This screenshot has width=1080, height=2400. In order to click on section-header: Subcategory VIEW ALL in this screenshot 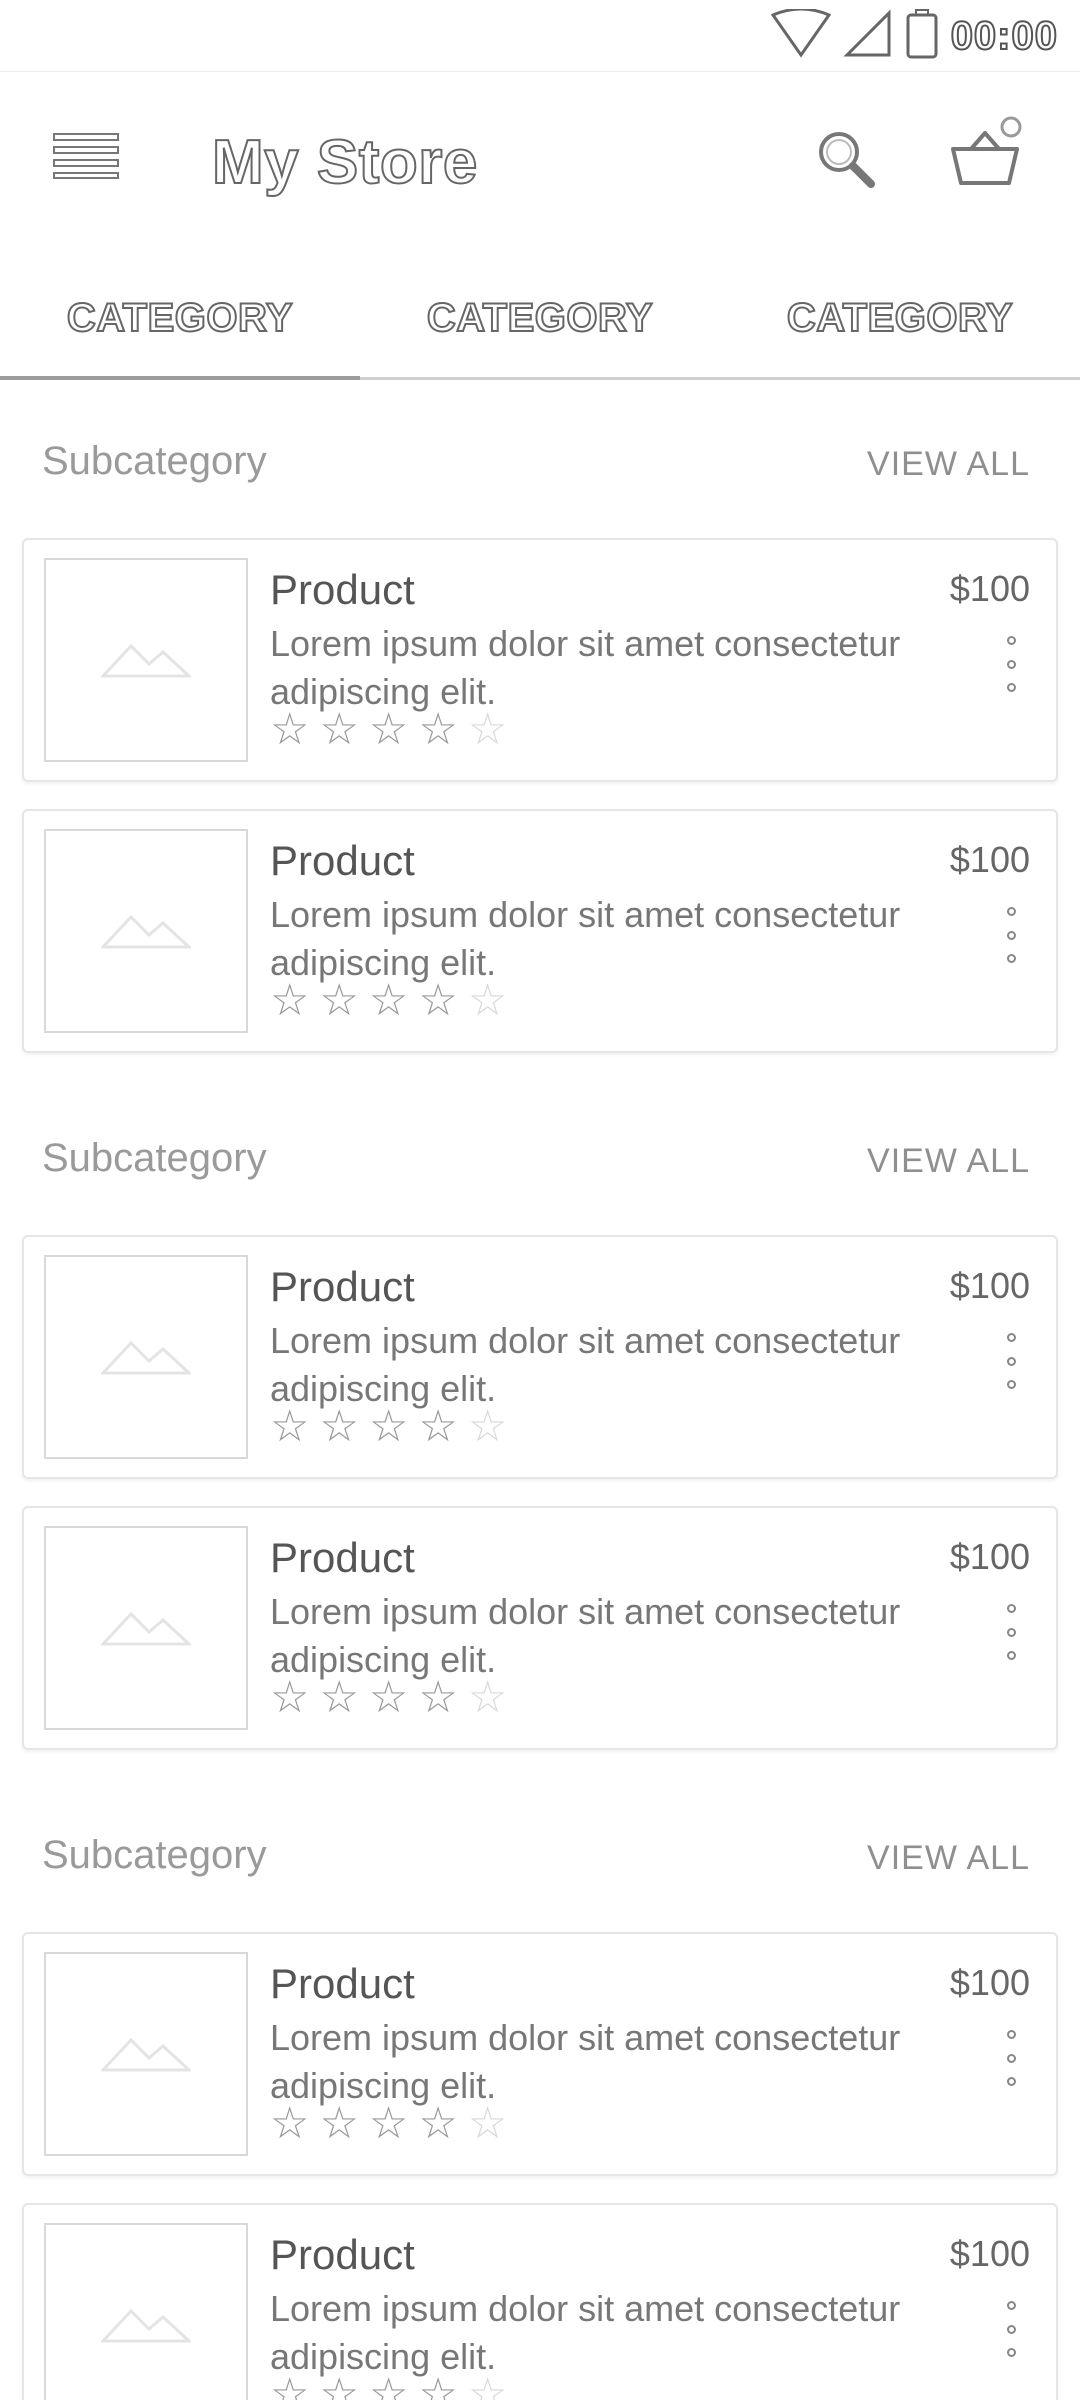, I will do `click(540, 1854)`.